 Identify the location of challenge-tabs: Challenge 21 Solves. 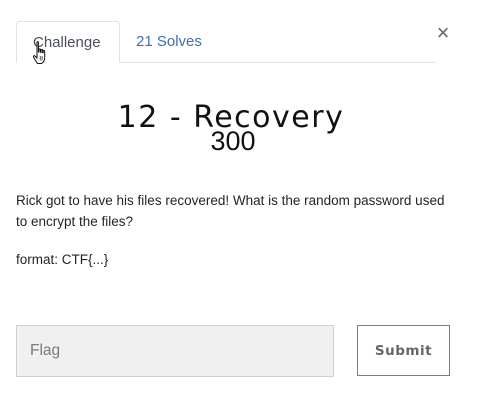
(226, 42).